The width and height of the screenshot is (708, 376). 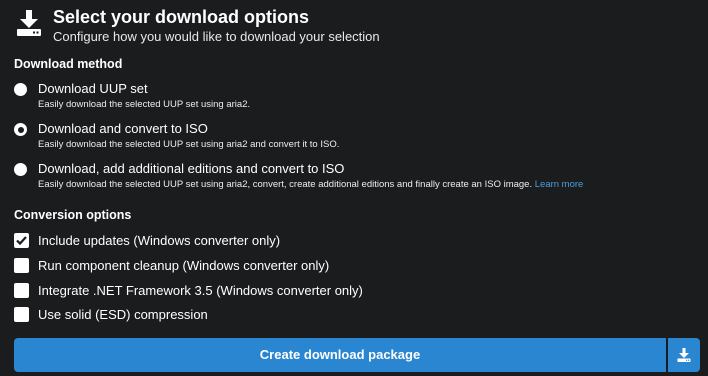 I want to click on create-package-button-group: Create download package, so click(x=357, y=355).